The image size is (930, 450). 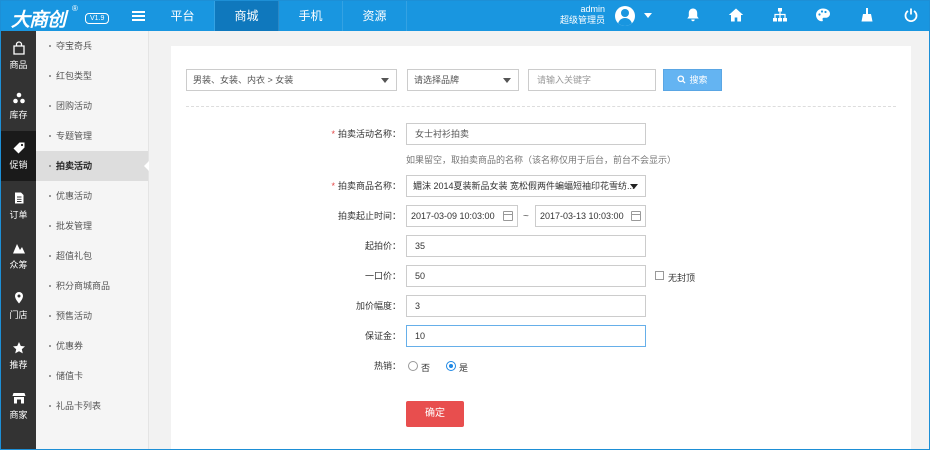 I want to click on deposit-label: 保证金：, so click(x=382, y=336).